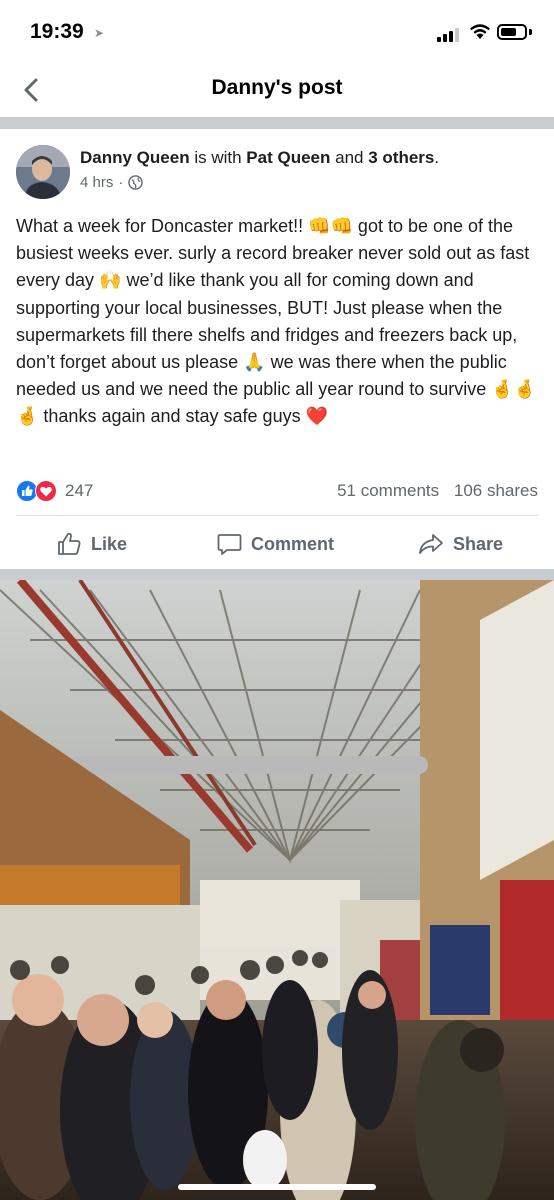 The height and width of the screenshot is (1200, 554). I want to click on nav-divider, so click(277, 123).